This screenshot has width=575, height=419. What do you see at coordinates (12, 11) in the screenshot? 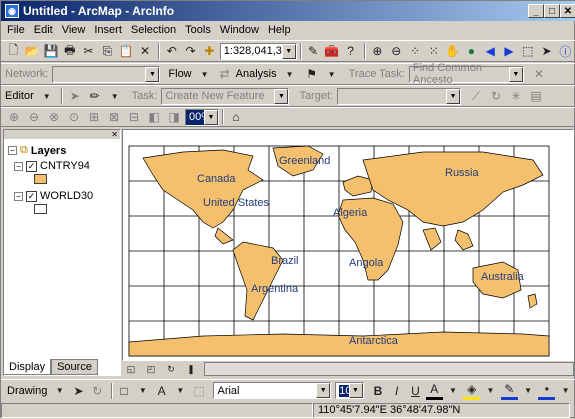
I see `app-icon: ◉` at bounding box center [12, 11].